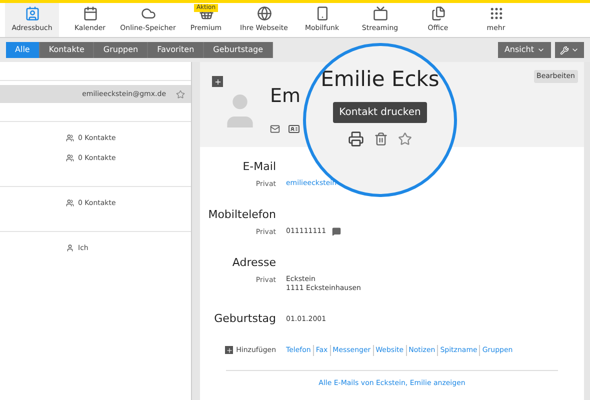 The width and height of the screenshot is (590, 400). Describe the element at coordinates (176, 50) in the screenshot. I see `filter-tab: Favoriten` at that location.